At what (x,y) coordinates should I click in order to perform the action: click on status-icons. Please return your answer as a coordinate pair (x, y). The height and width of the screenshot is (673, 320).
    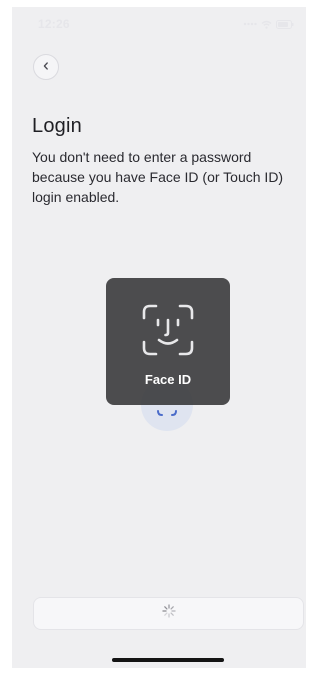
    Looking at the image, I should click on (268, 24).